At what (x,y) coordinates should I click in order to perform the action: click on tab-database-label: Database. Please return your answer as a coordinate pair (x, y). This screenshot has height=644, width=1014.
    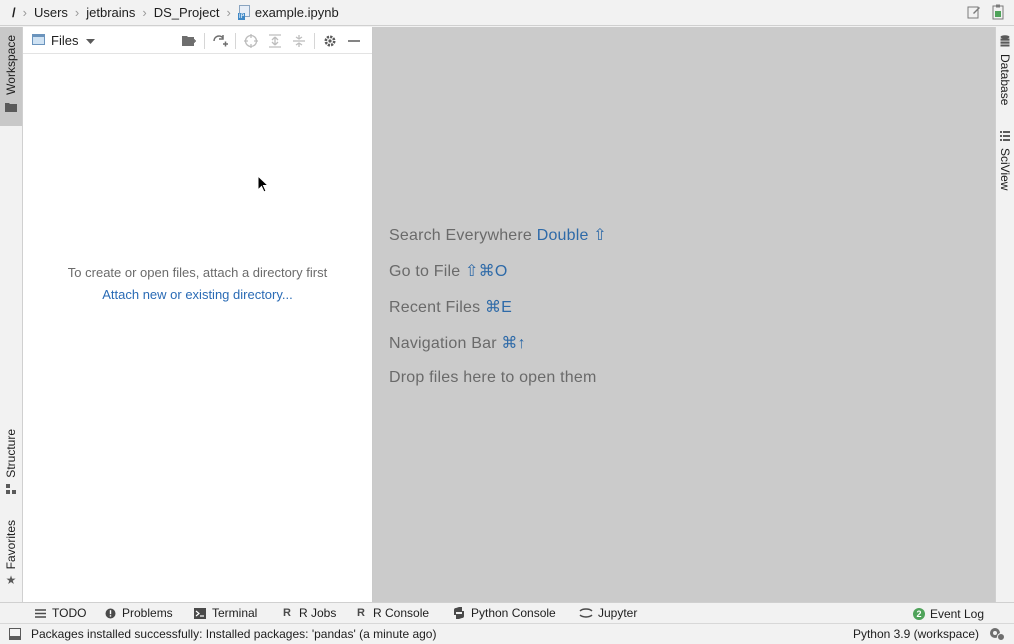
    Looking at the image, I should click on (1005, 80).